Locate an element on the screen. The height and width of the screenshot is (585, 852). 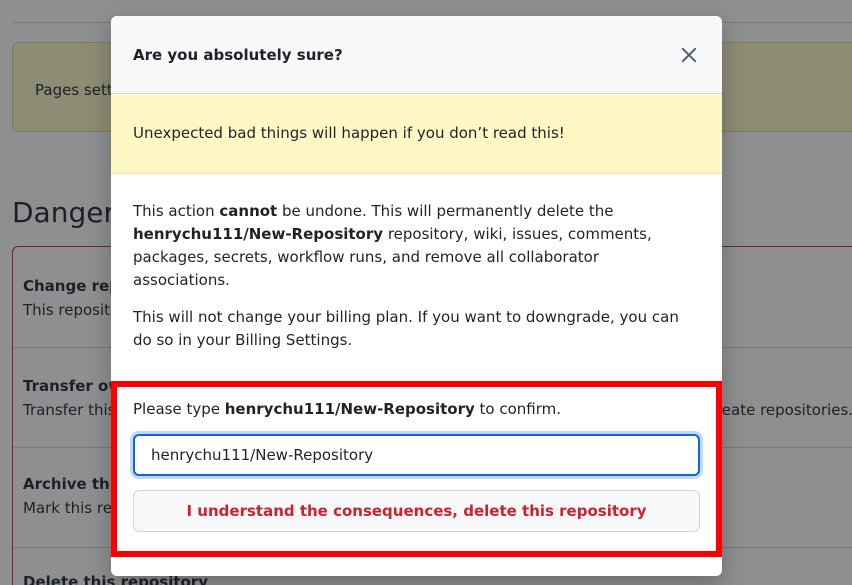
cannot-emphasis: cannot is located at coordinates (248, 211).